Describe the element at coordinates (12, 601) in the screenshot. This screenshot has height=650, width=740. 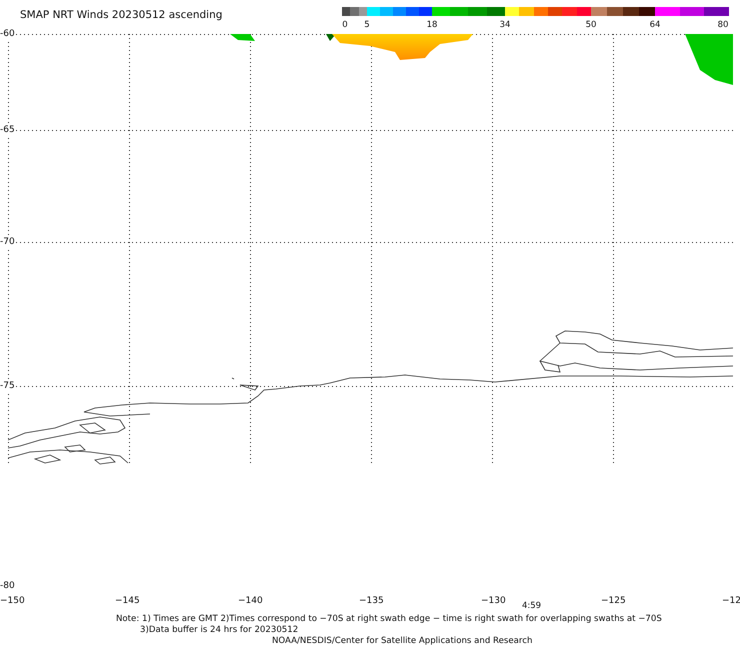
I see `longitude-label: −150` at that location.